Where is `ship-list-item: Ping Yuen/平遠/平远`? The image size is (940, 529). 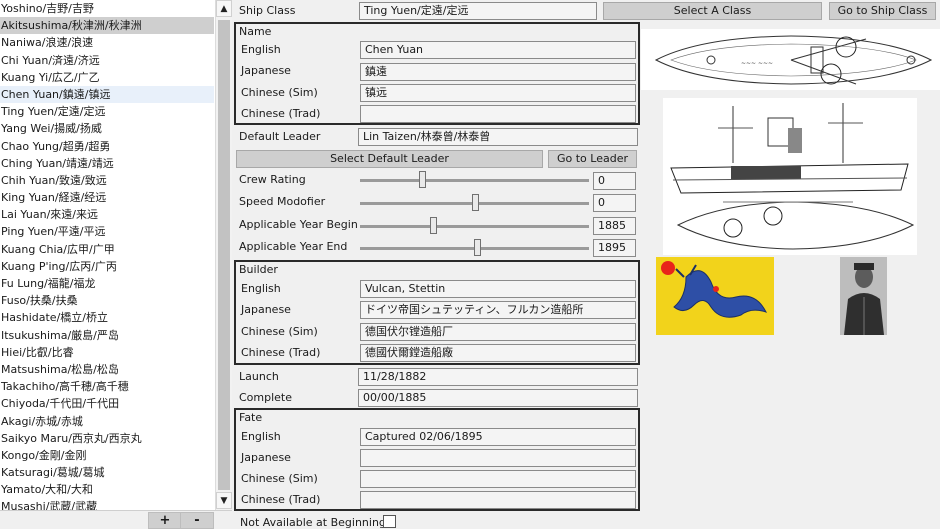
ship-list-item: Ping Yuen/平遠/平远 is located at coordinates (107, 231).